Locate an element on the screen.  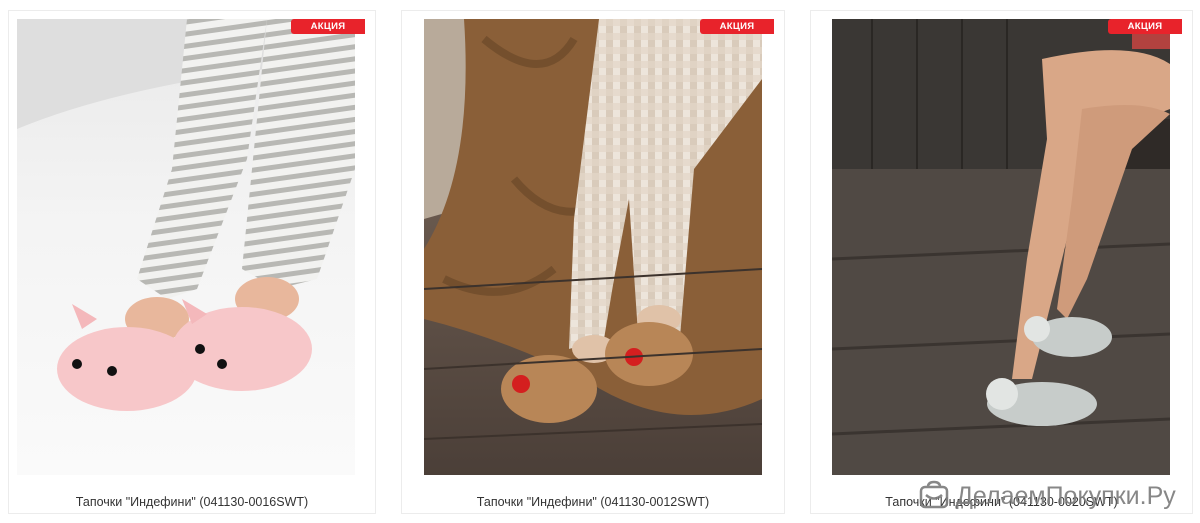
shopping-bag-logo-icon is located at coordinates (934, 494).